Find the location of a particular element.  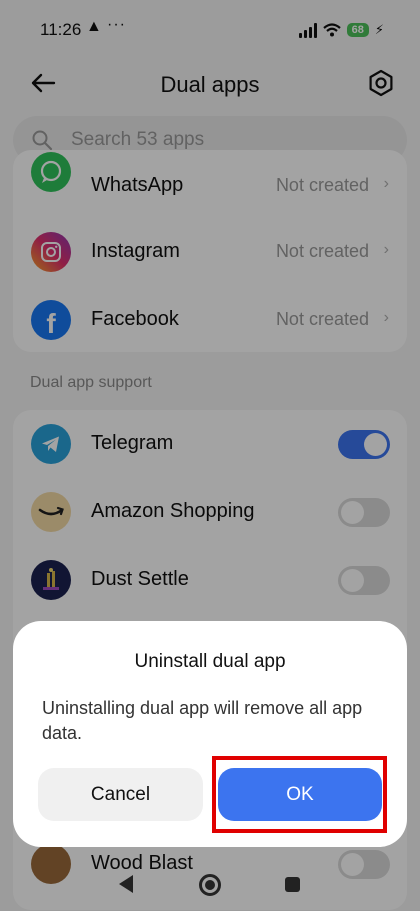

dialog-title: Uninstall dual app is located at coordinates (210, 661).